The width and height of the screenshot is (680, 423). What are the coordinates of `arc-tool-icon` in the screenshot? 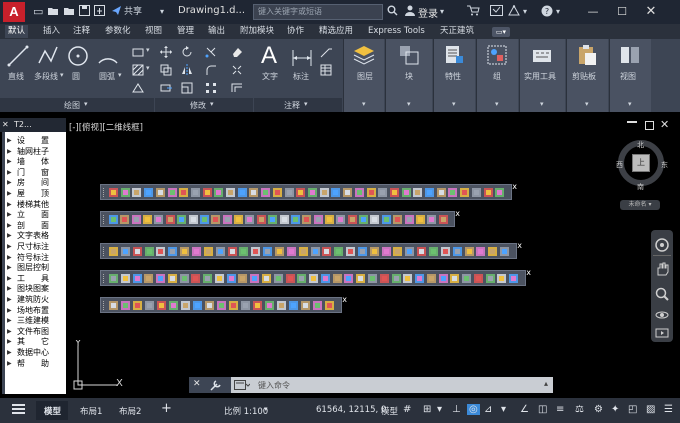 It's located at (108, 56).